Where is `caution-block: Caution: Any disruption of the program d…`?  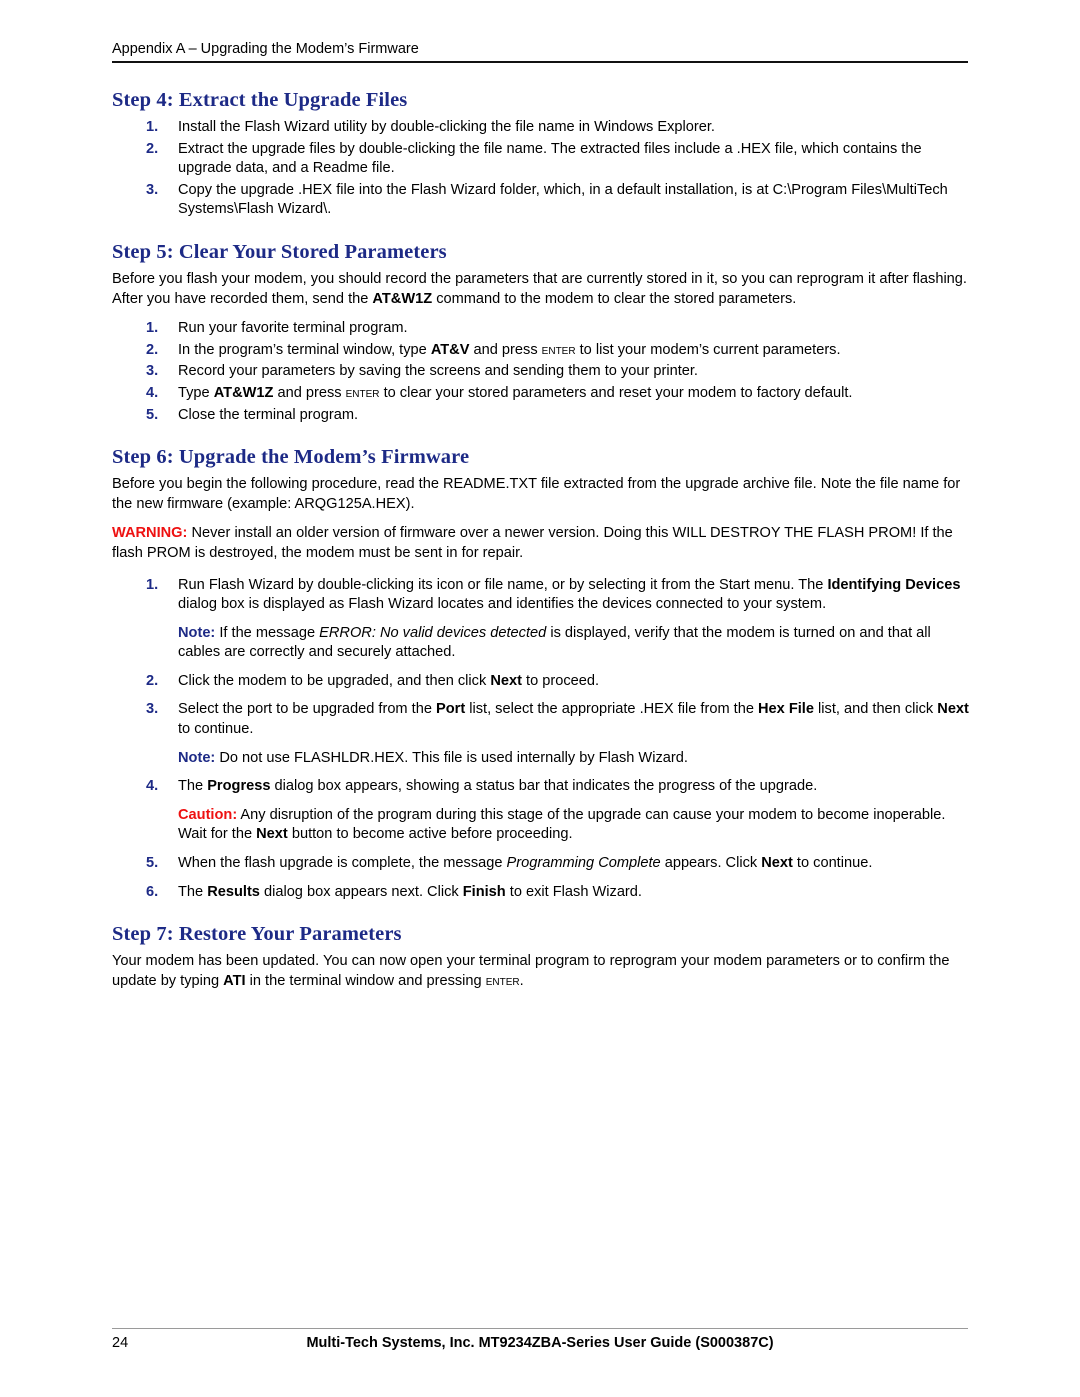 caution-block: Caution: Any disruption of the program d… is located at coordinates (575, 825).